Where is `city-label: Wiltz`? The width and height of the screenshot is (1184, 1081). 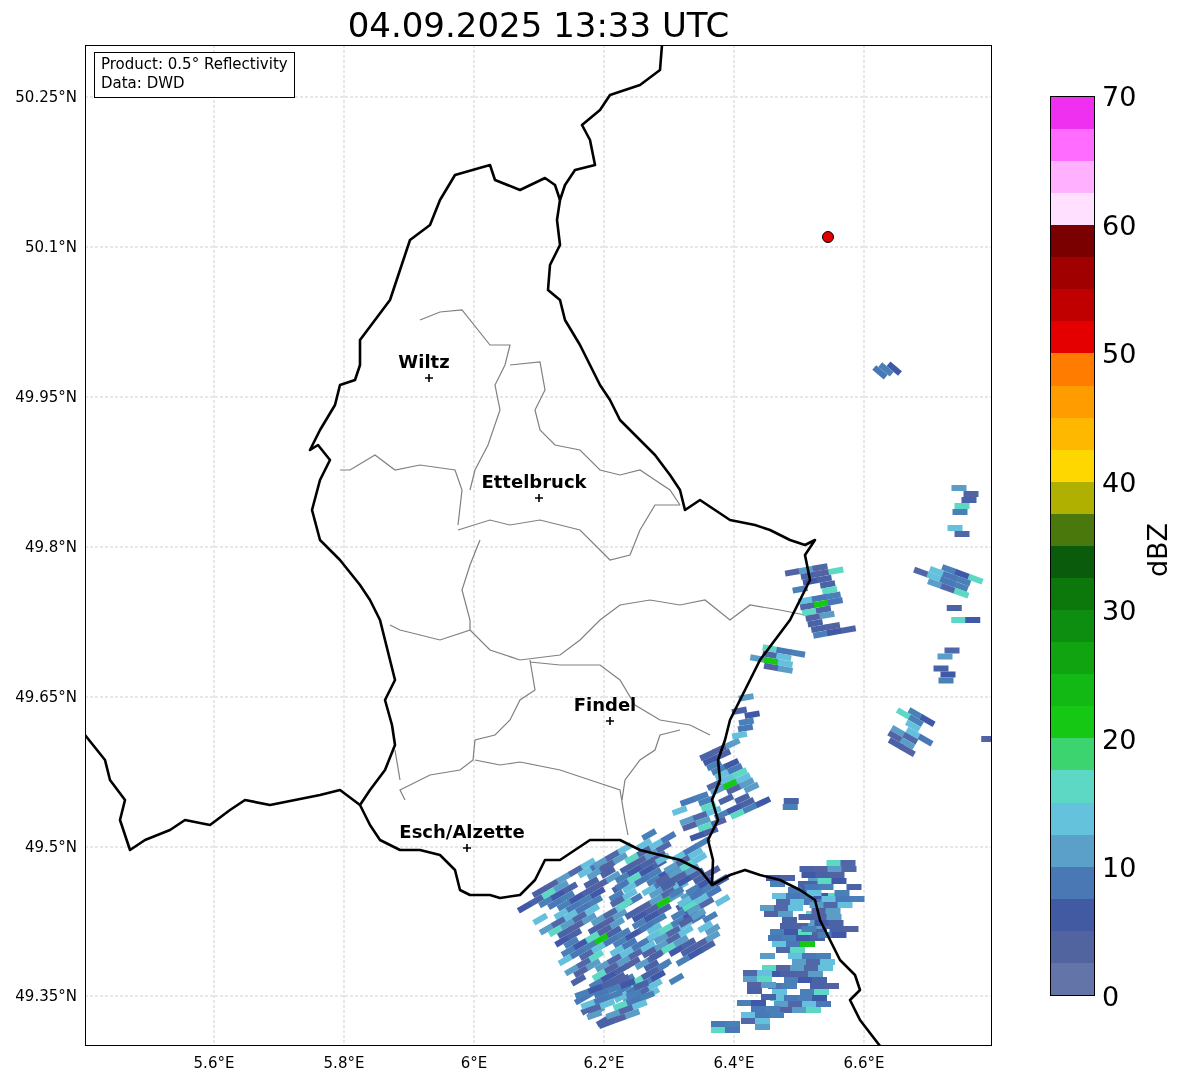
city-label: Wiltz is located at coordinates (424, 361).